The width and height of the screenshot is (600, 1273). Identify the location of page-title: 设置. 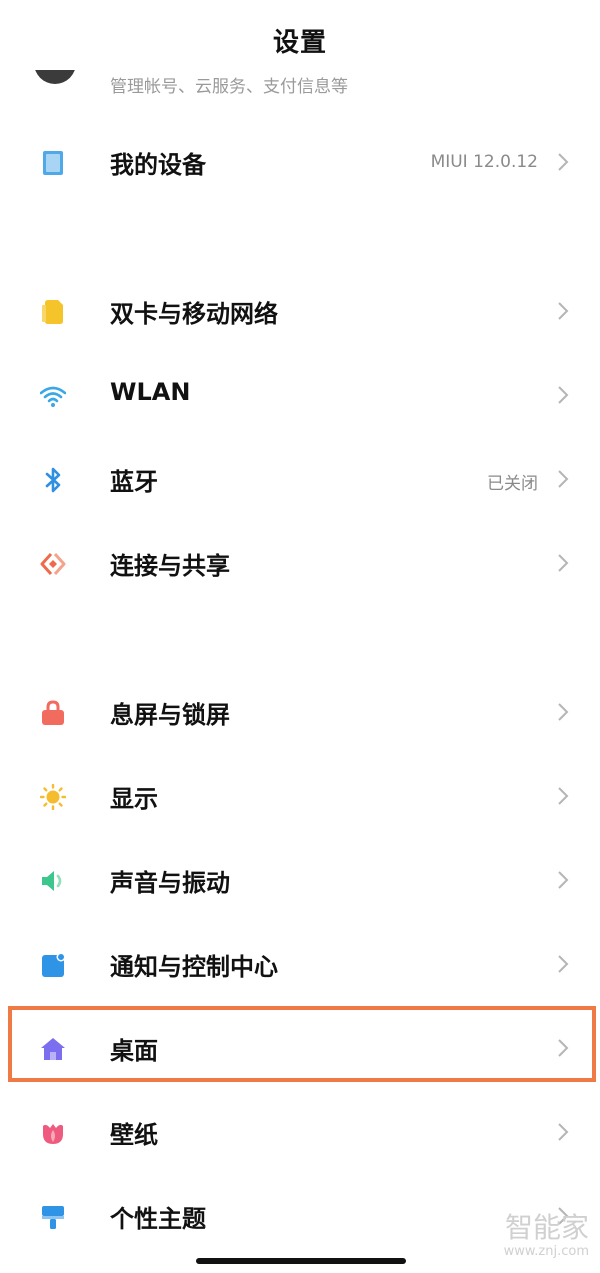
(299, 42).